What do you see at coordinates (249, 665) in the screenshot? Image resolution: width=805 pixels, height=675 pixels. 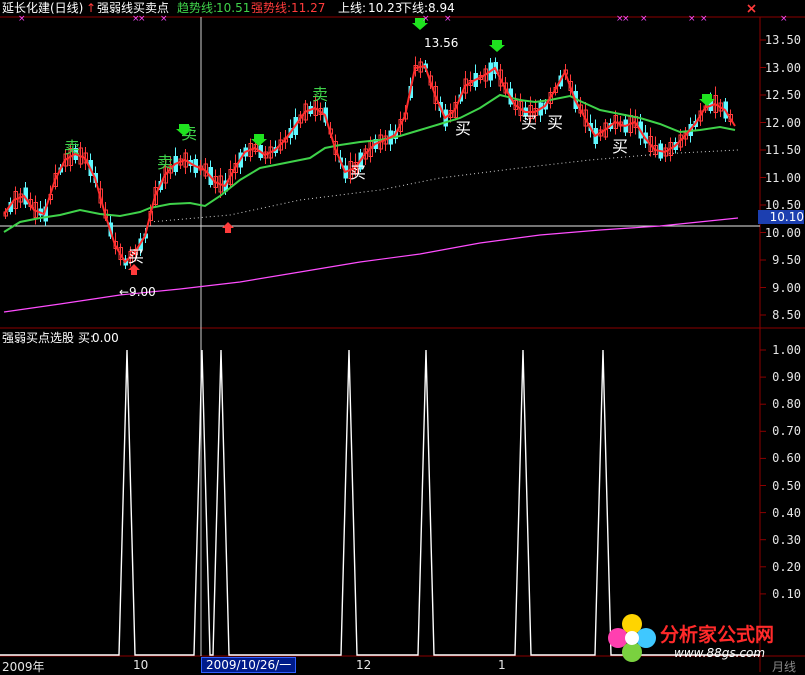 I see `cursor-date-label: 2009/10/26/一` at bounding box center [249, 665].